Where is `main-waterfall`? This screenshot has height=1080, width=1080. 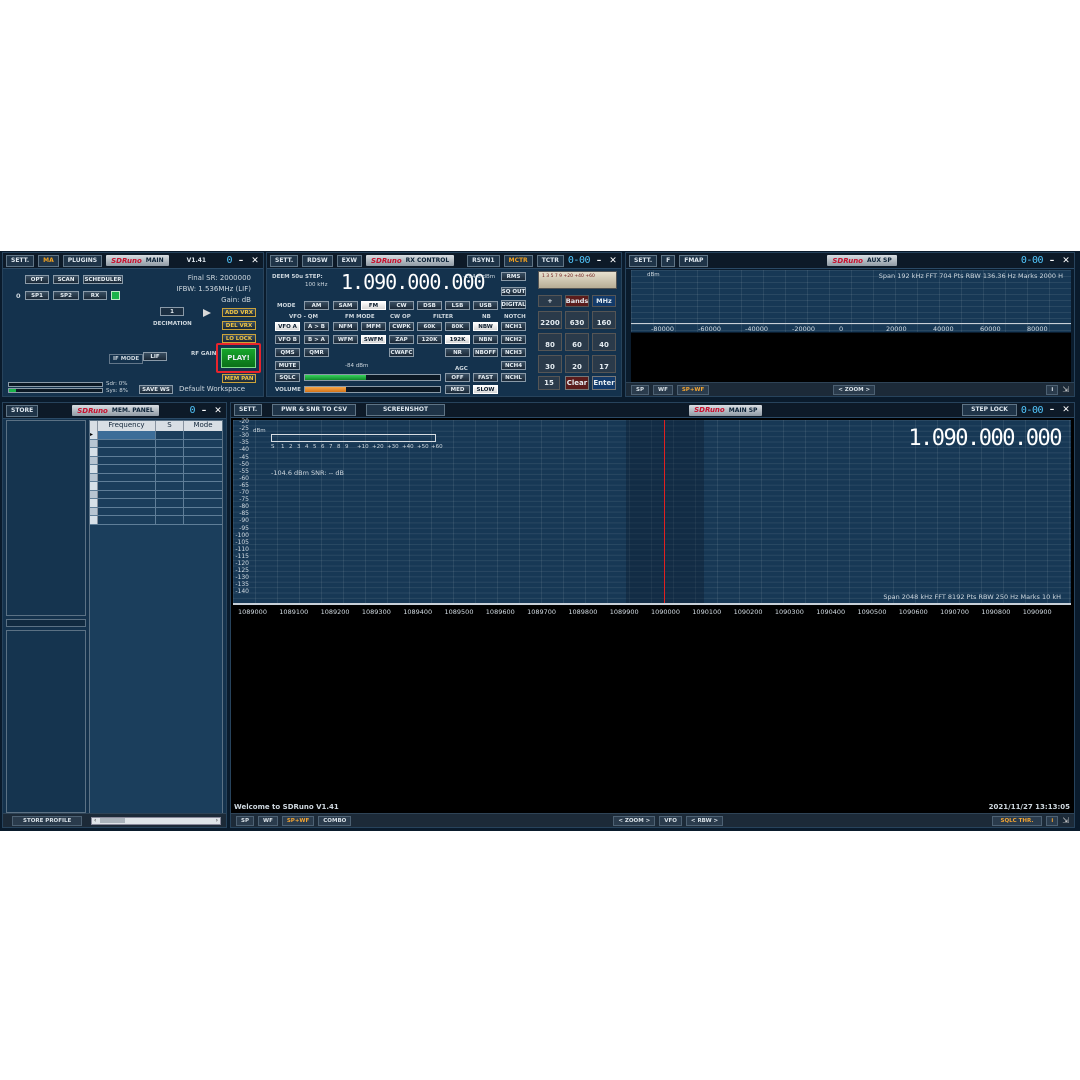 main-waterfall is located at coordinates (652, 711).